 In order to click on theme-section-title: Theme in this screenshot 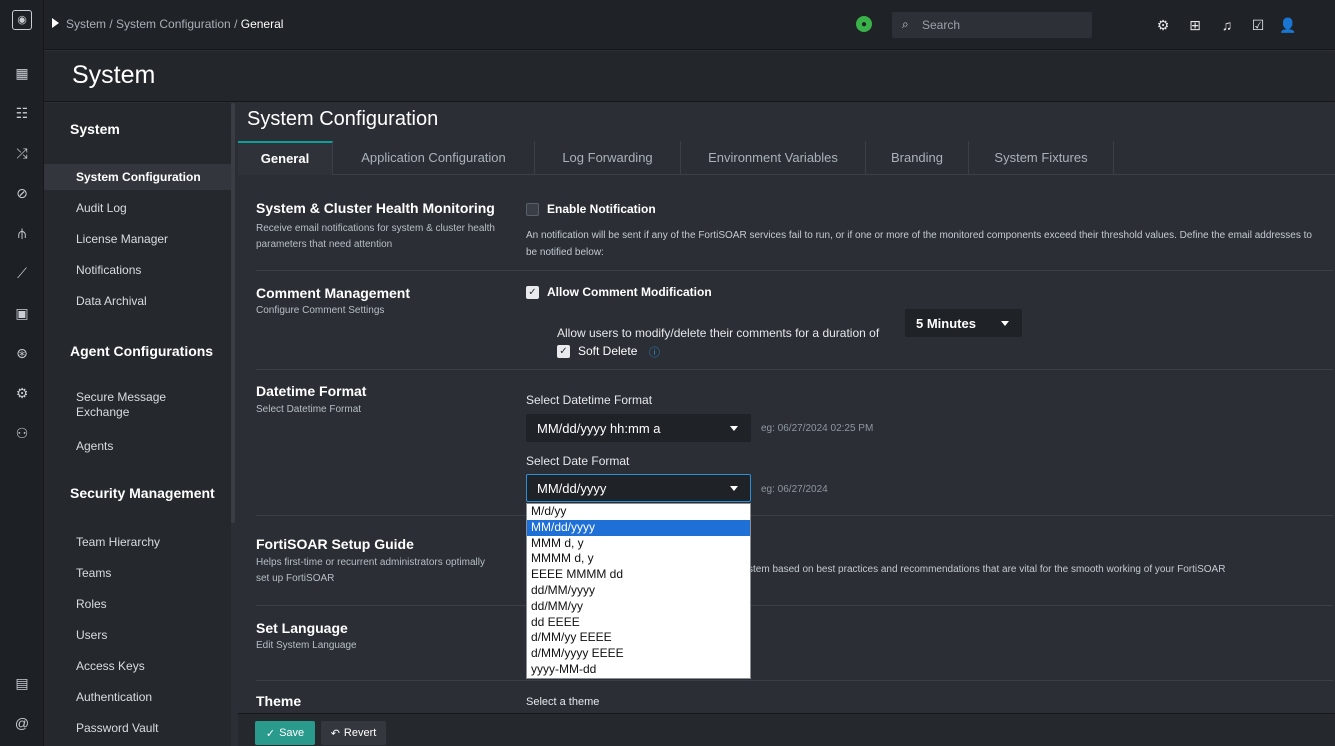, I will do `click(279, 701)`.